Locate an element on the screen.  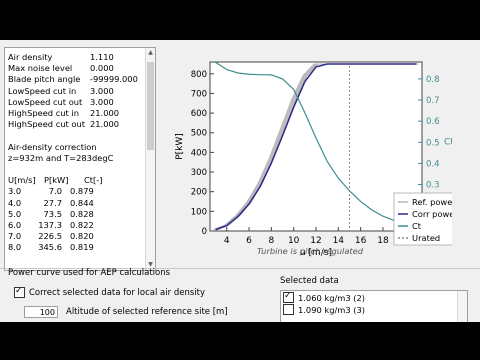
legend-entry: Ct is located at coordinates (417, 226).